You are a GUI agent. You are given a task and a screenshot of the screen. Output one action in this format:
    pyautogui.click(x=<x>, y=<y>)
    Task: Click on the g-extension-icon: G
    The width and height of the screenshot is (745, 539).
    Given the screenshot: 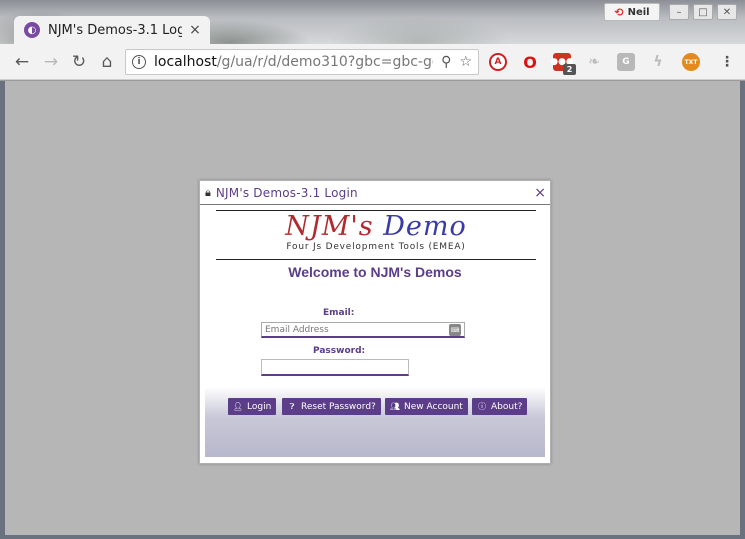 What is the action you would take?
    pyautogui.click(x=626, y=62)
    